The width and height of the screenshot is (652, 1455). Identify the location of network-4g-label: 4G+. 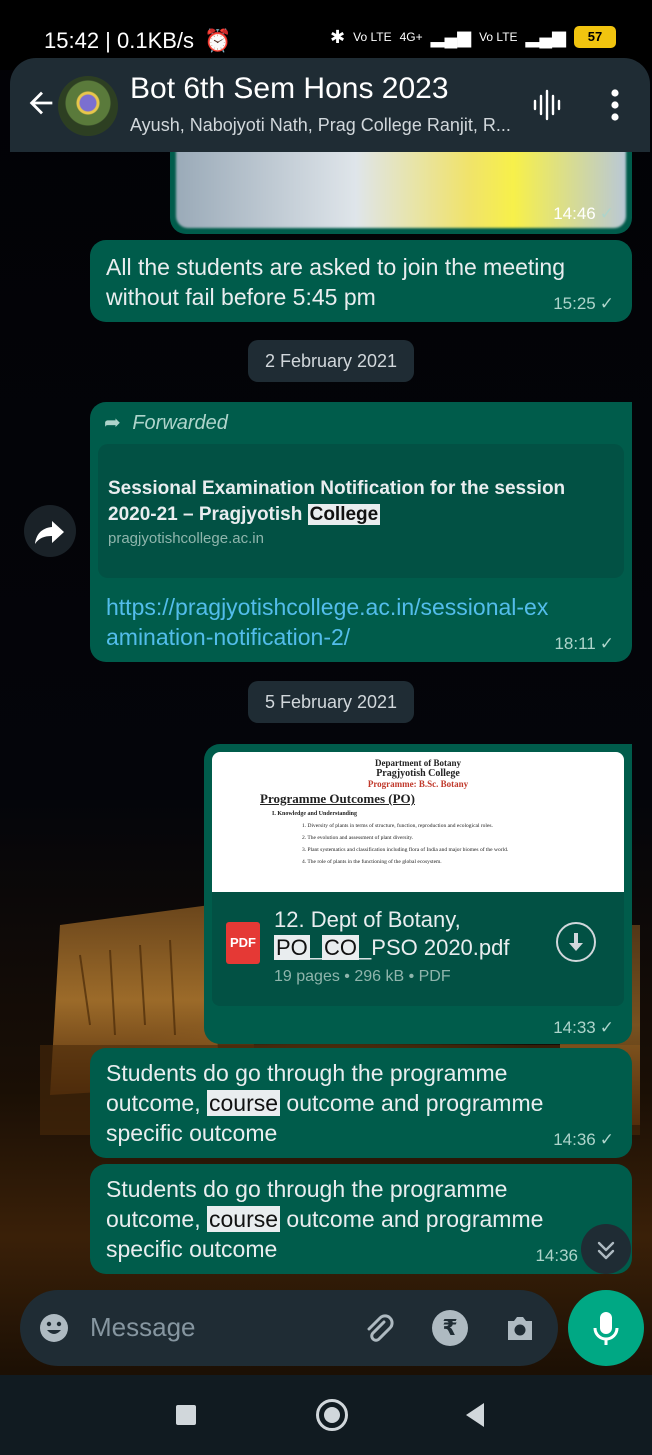
(411, 37).